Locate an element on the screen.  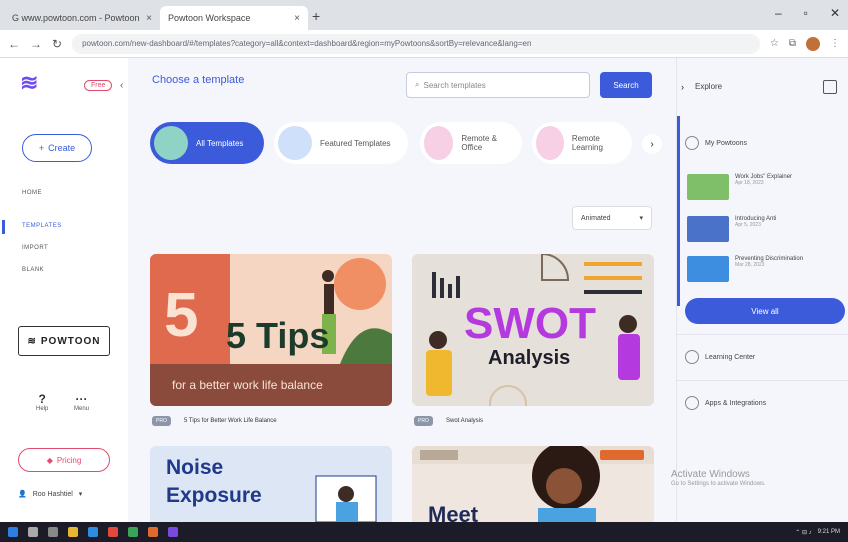
powtoon-logo-icon: ≋ is located at coordinates (29, 83).